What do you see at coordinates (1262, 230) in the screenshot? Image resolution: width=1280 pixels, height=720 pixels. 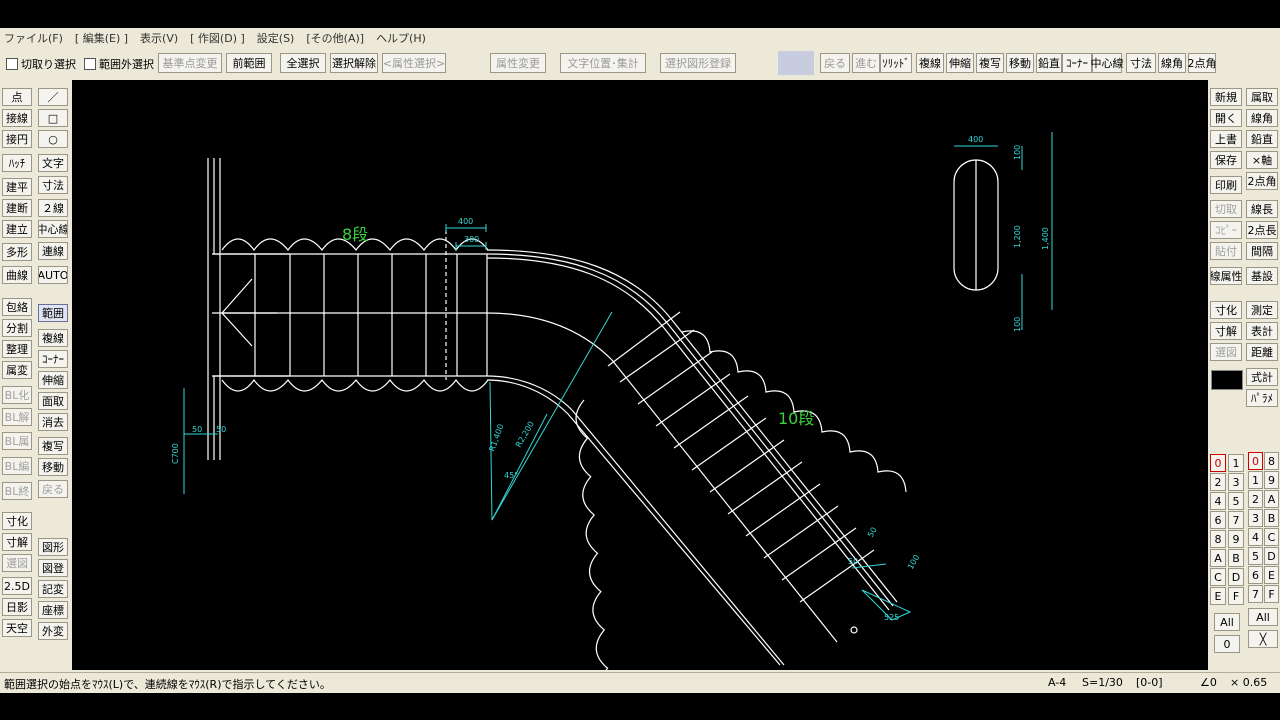 I see `right-tool2-6: 2点長` at bounding box center [1262, 230].